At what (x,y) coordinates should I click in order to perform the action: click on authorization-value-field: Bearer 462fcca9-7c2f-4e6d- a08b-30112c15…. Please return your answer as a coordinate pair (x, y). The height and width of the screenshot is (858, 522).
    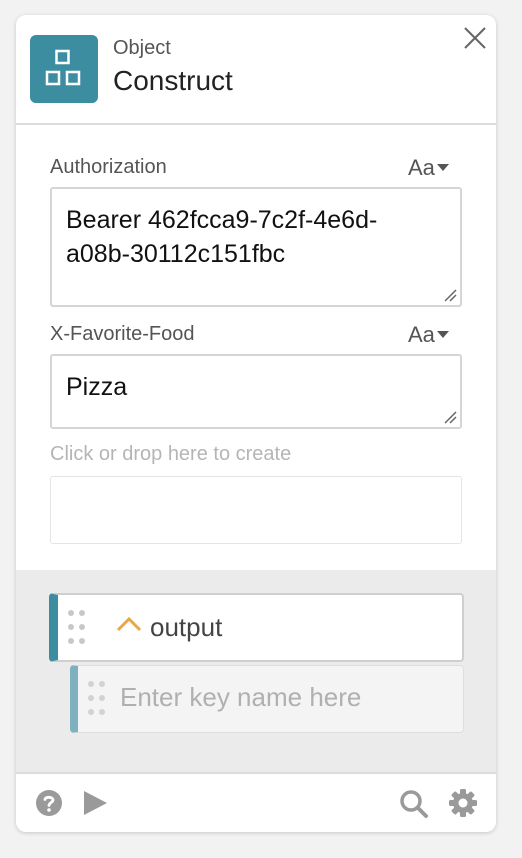
    Looking at the image, I should click on (256, 247).